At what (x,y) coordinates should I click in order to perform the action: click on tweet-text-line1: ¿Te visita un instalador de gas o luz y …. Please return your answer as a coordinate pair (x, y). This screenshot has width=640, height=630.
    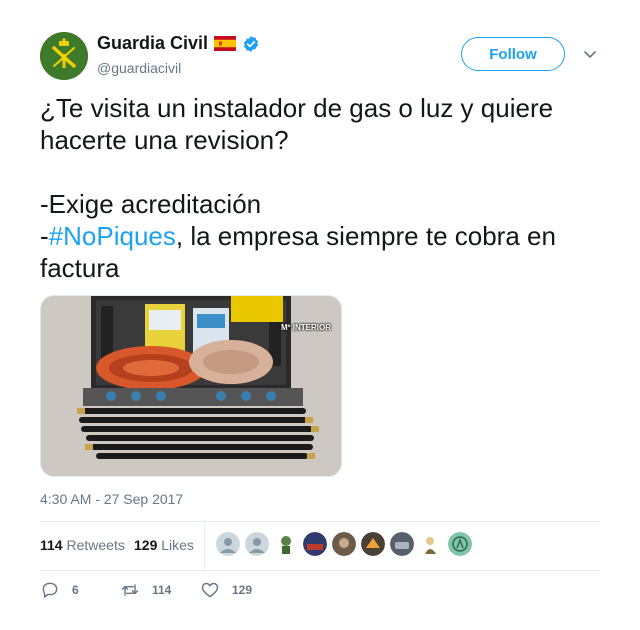
    Looking at the image, I should click on (300, 124).